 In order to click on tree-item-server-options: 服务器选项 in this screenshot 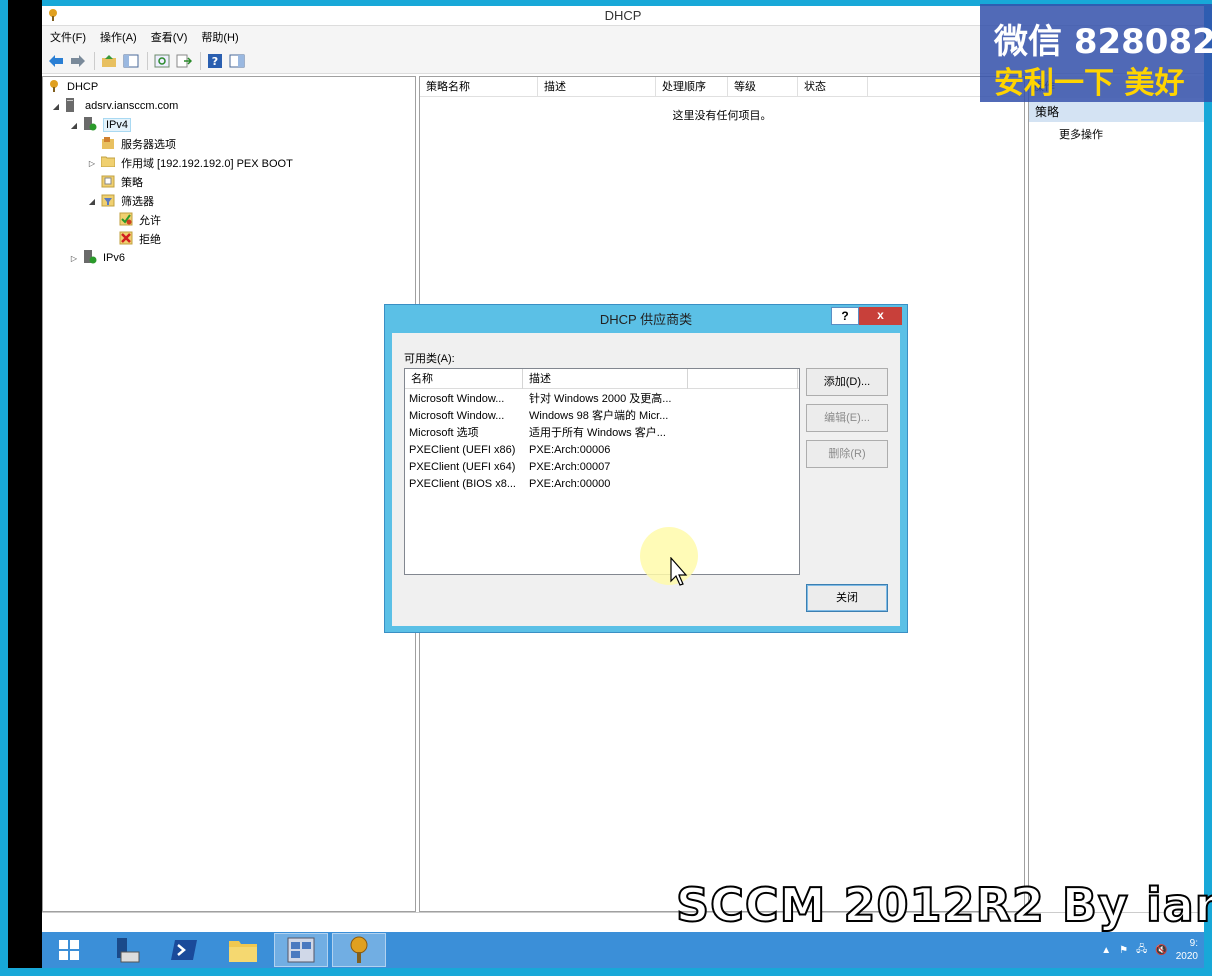, I will do `click(138, 144)`.